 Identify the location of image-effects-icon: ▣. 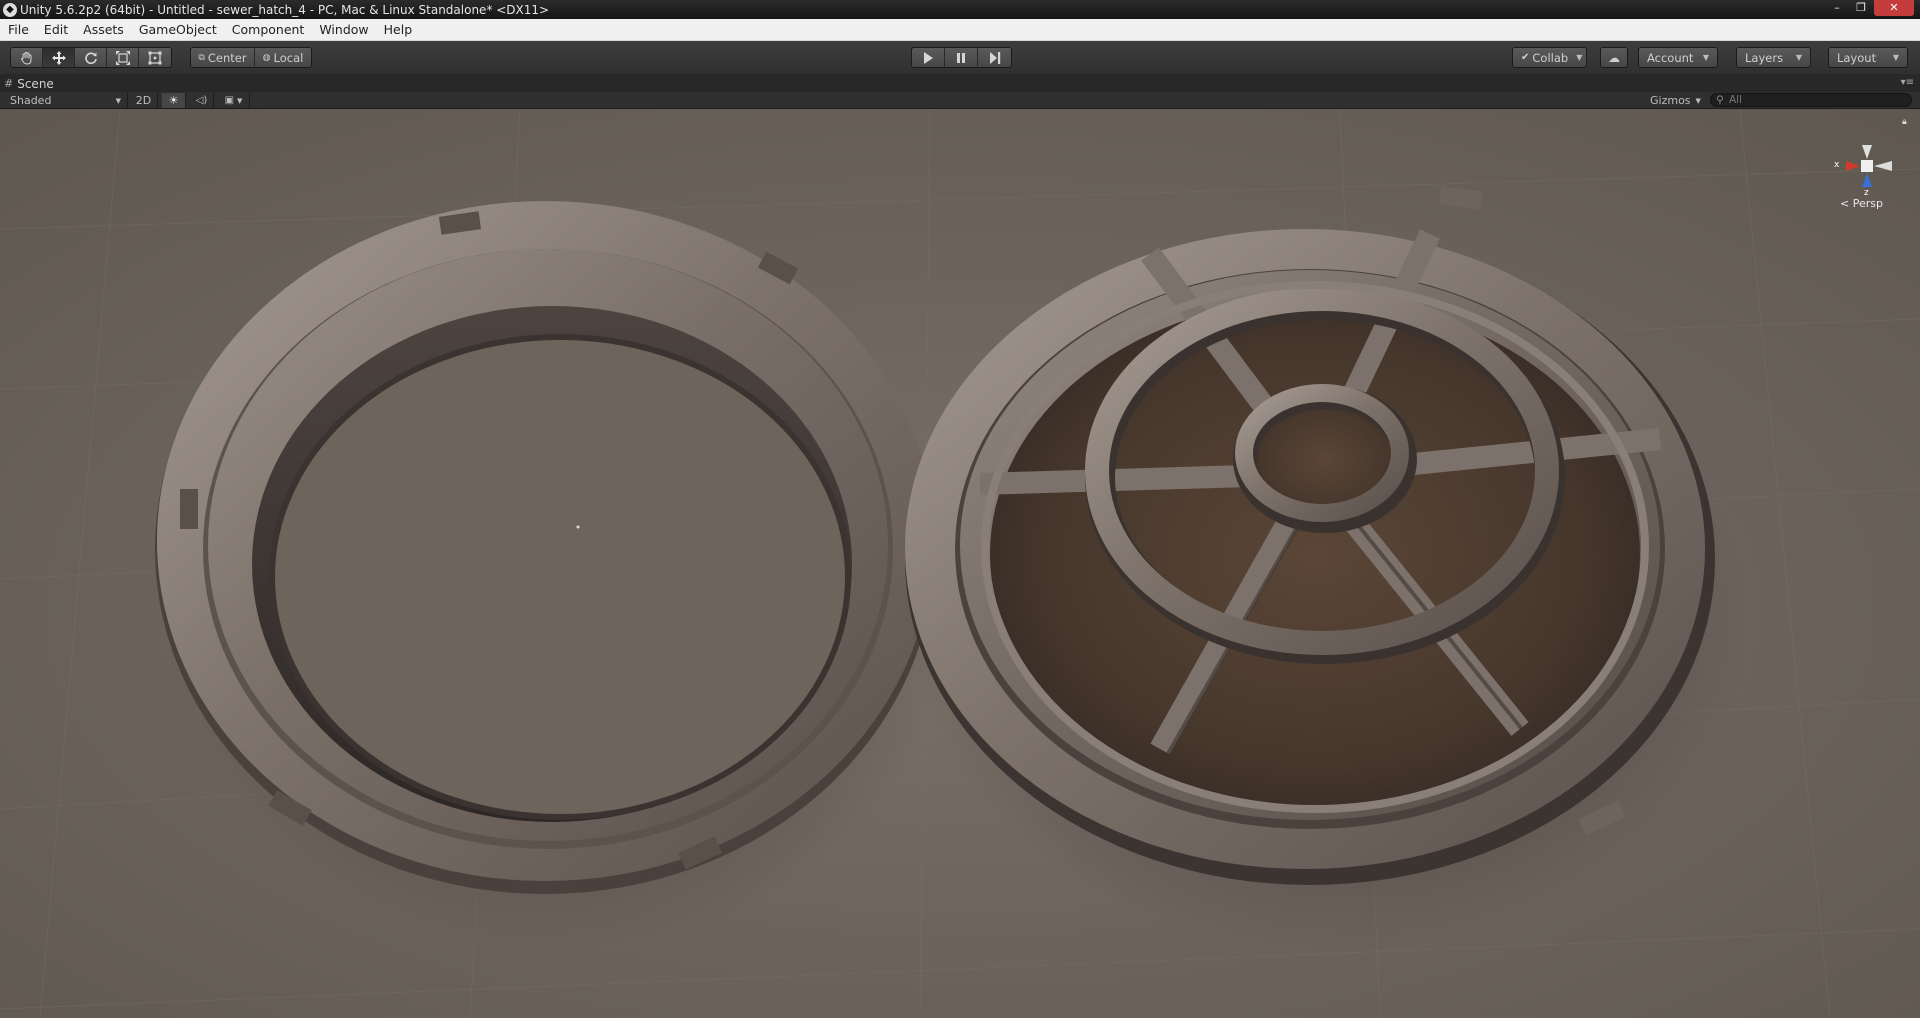
(229, 100).